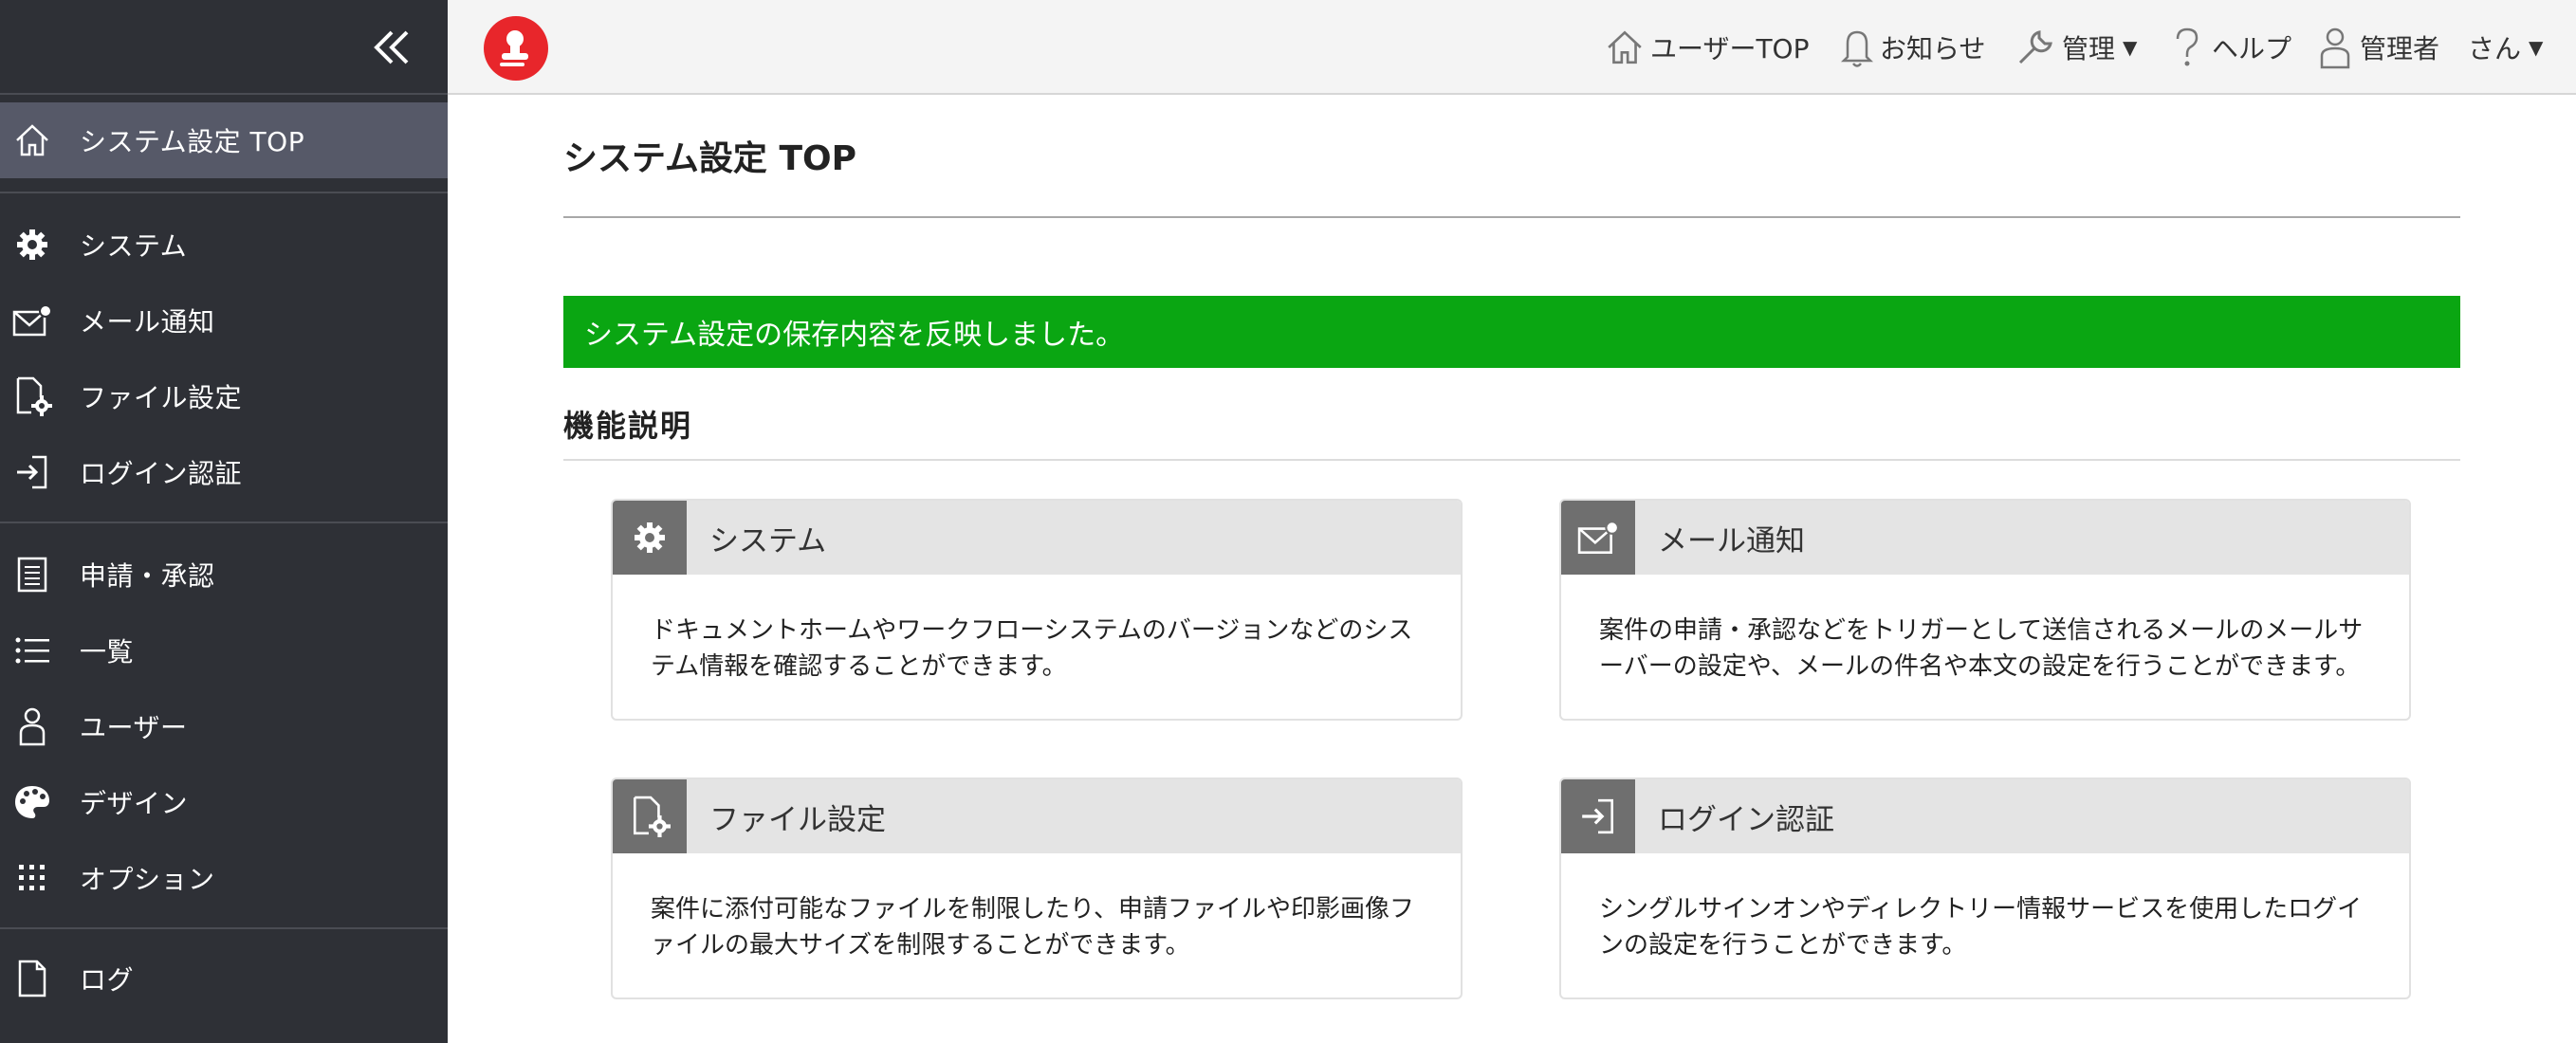 The image size is (2576, 1043). What do you see at coordinates (1511, 332) in the screenshot?
I see `success-banner: システム設定の保存内容を反映しました。` at bounding box center [1511, 332].